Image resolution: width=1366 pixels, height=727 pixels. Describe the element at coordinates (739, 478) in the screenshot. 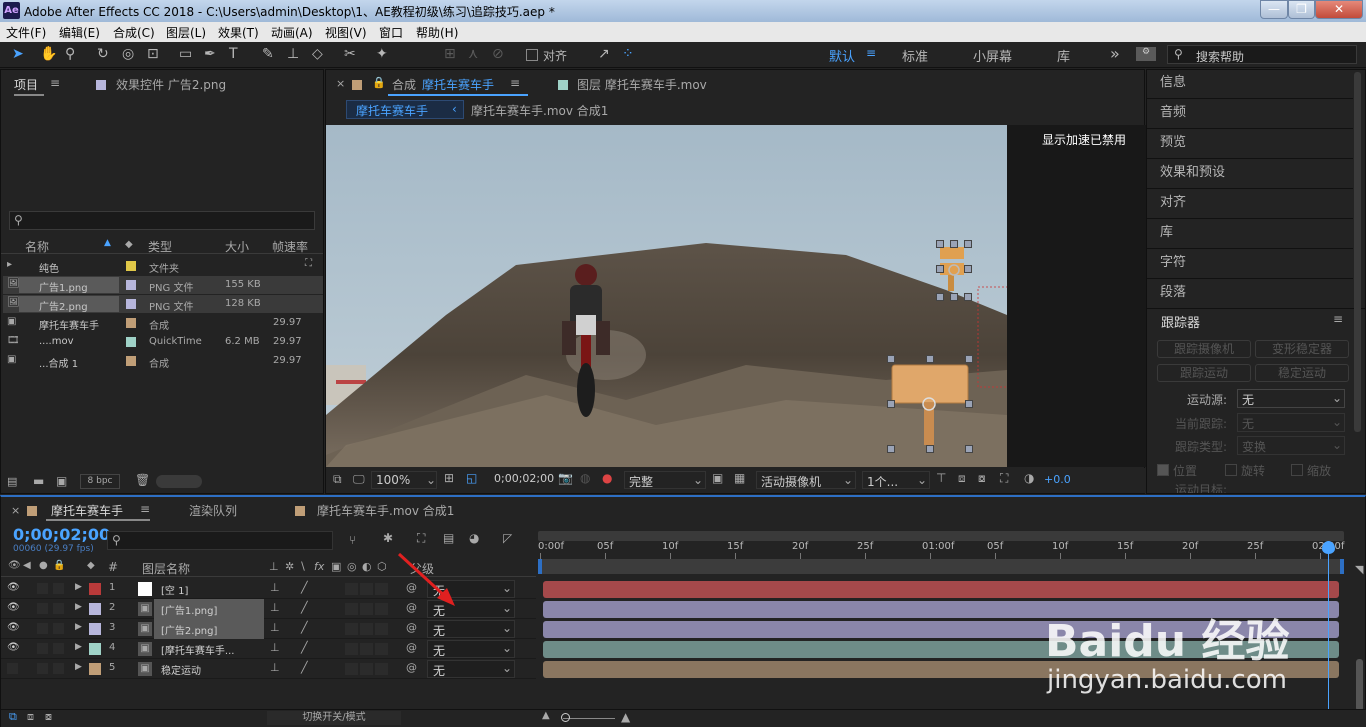

I see `transparency-grid-icon: ▦` at that location.